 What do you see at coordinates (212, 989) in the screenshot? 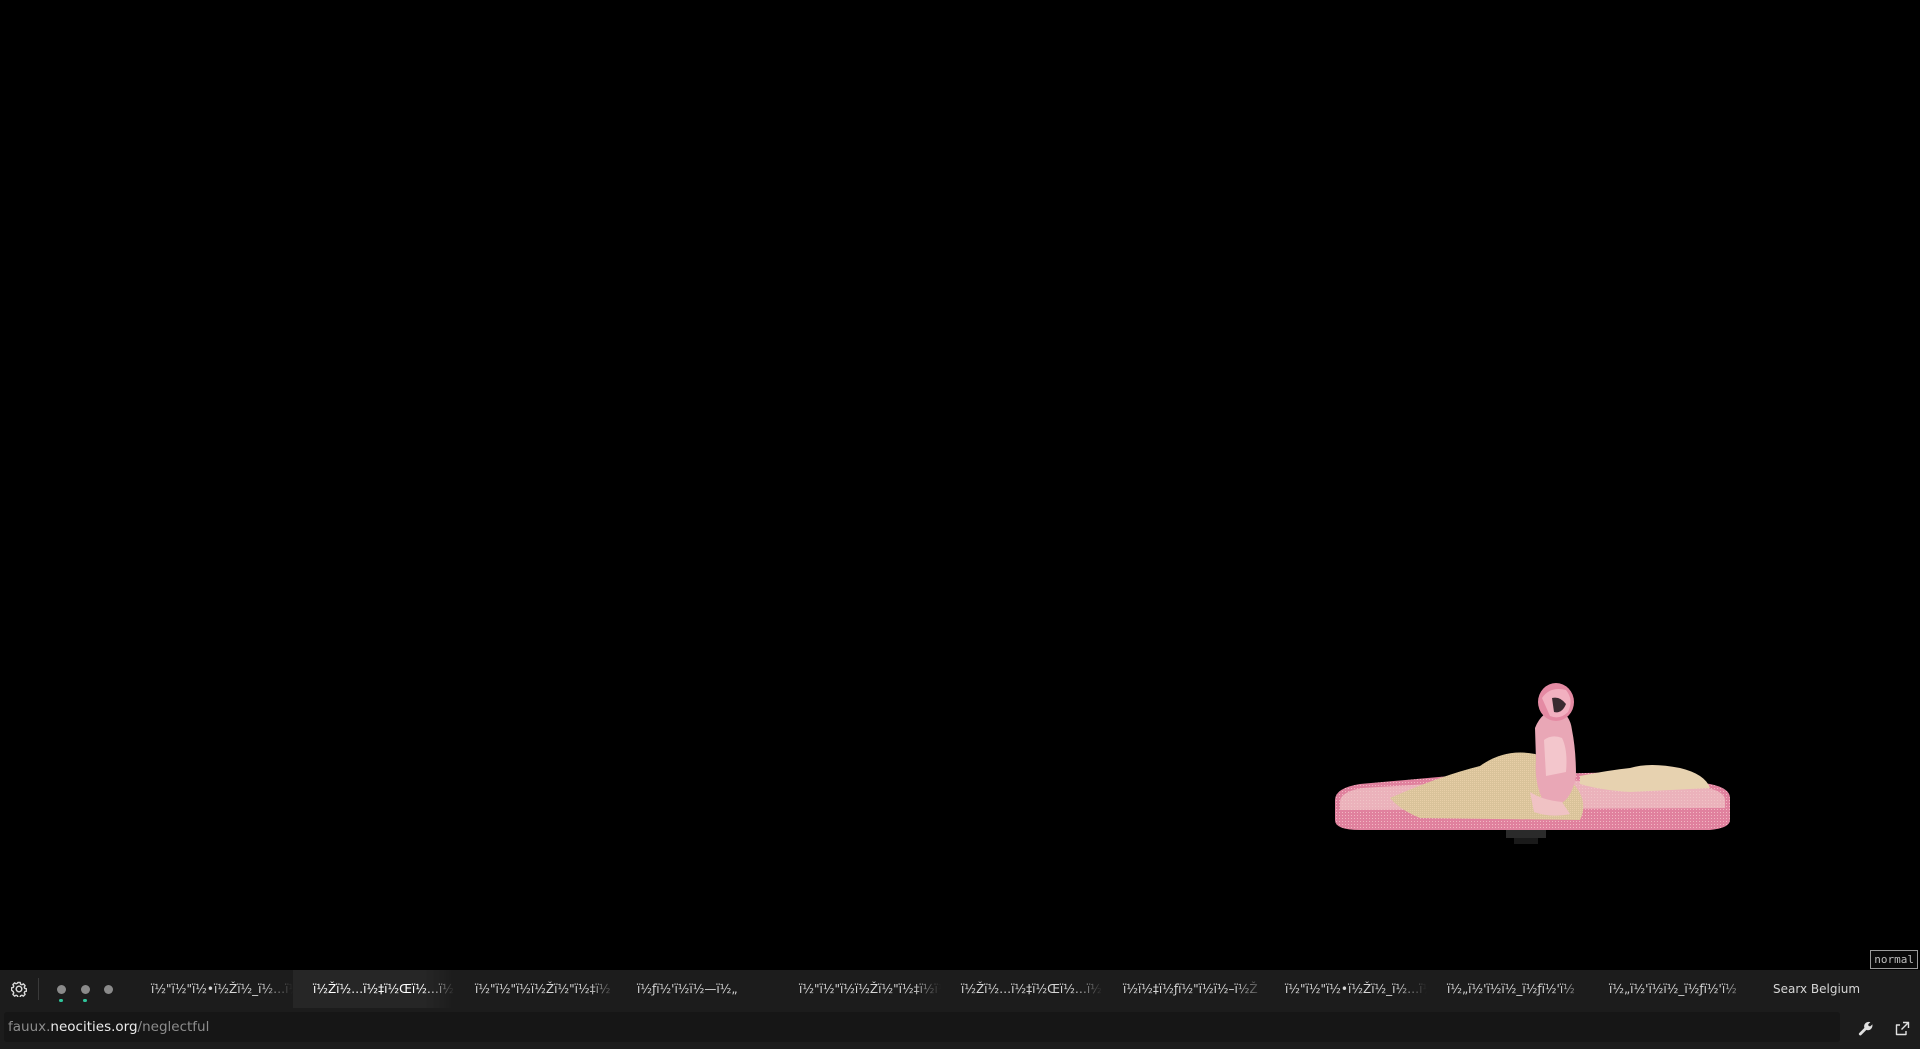
I see `tab-1: ï½"ï½"ï½•ï½Žï½_ï½…ï½` at bounding box center [212, 989].